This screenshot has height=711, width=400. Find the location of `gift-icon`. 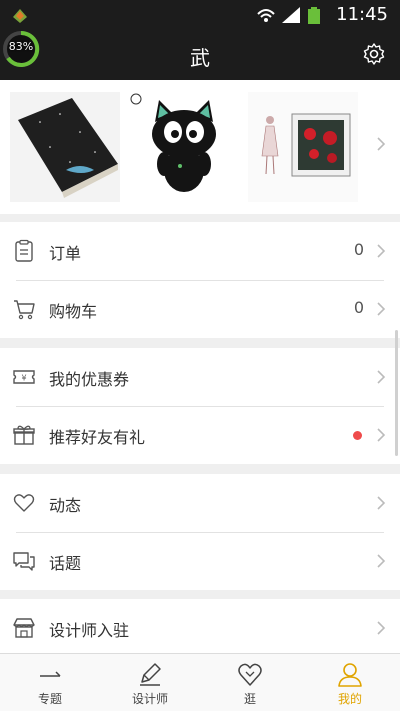

gift-icon is located at coordinates (24, 435).